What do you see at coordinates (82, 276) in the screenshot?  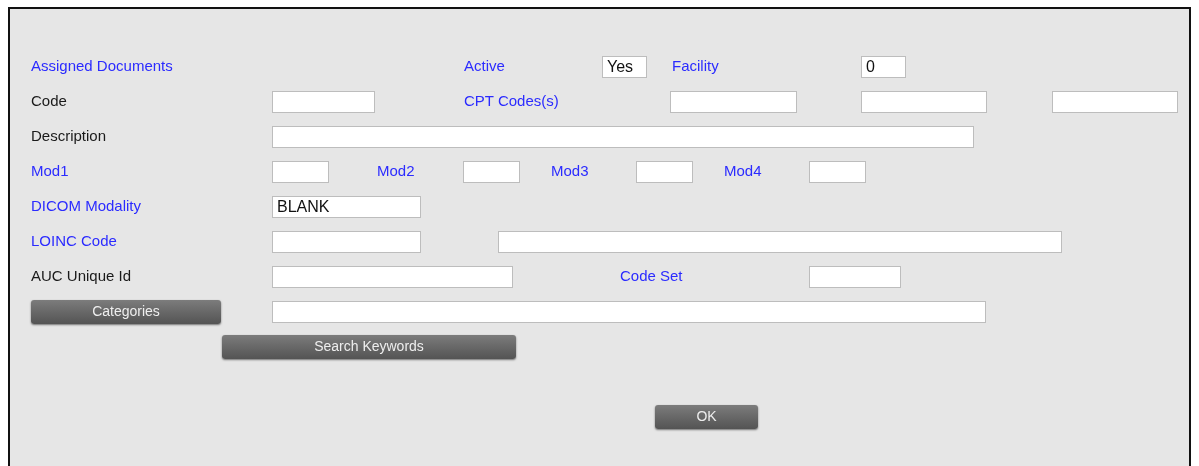 I see `field-label: AUC Unique Id` at bounding box center [82, 276].